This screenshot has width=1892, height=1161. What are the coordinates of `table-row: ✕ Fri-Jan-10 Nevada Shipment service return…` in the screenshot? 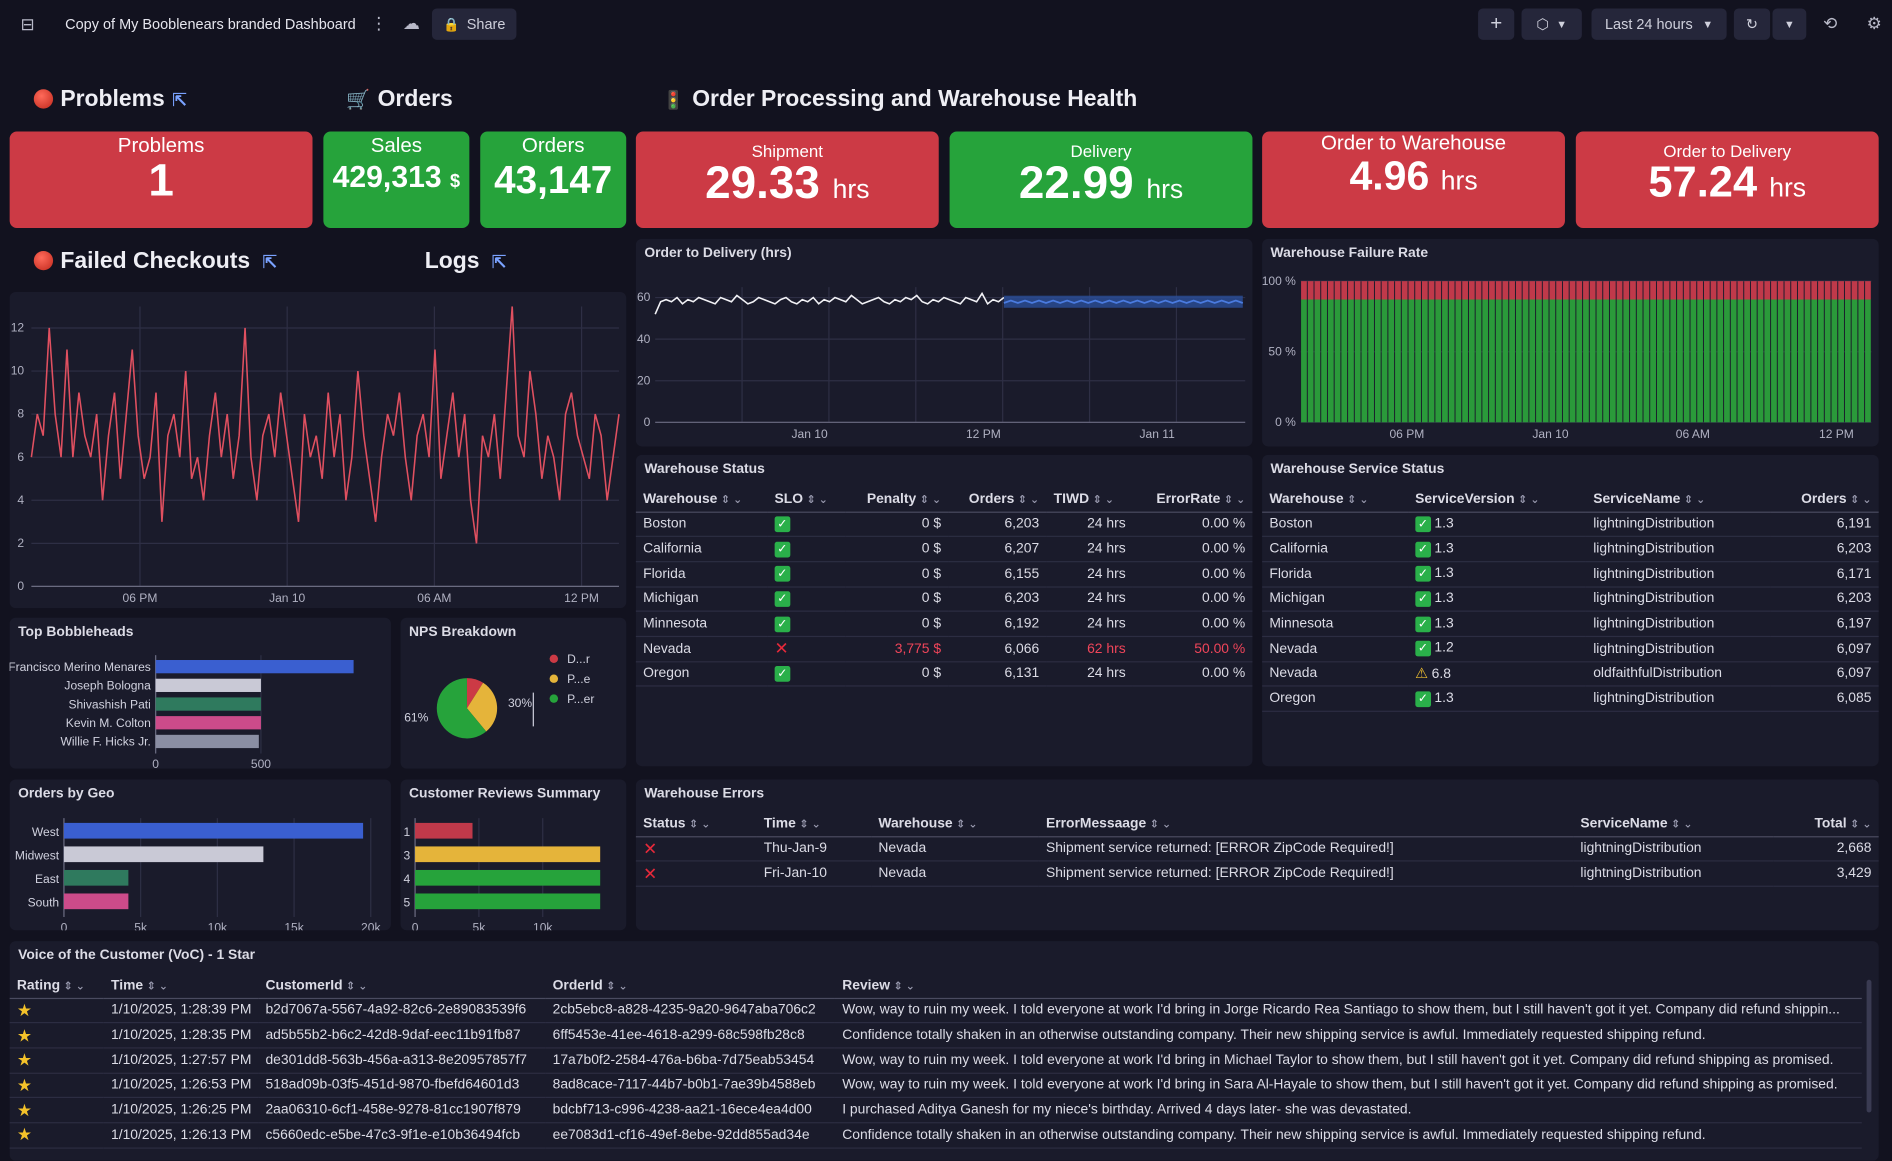 It's located at (1257, 874).